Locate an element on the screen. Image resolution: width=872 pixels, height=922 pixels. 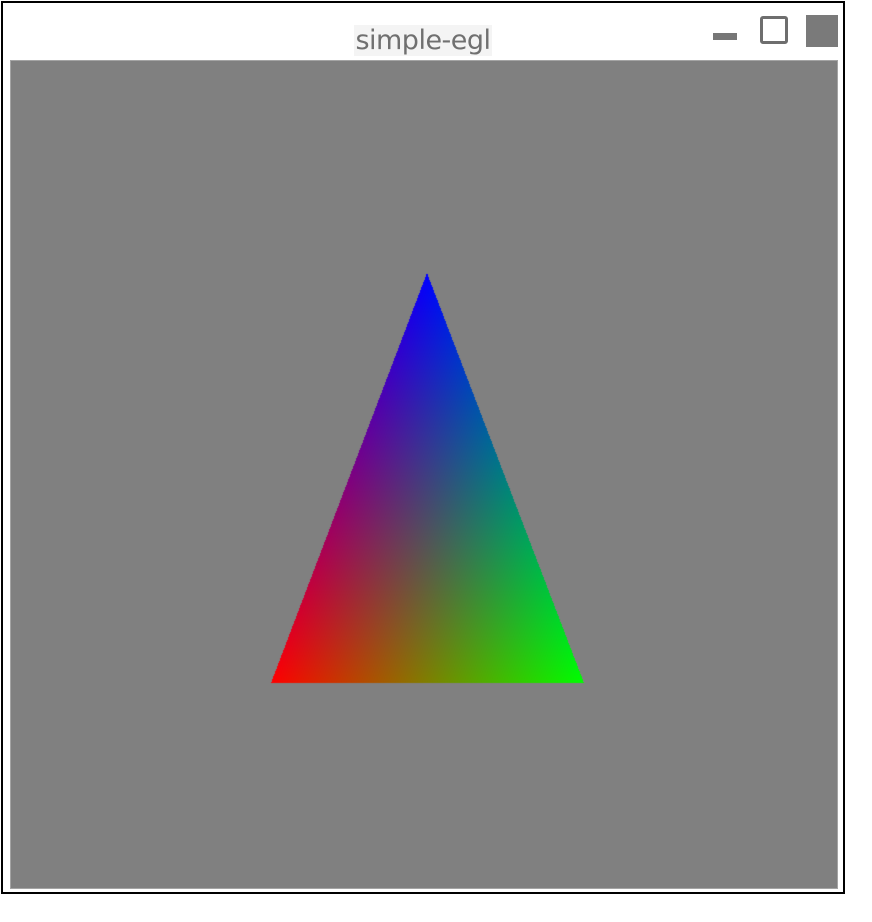
maximize-button is located at coordinates (774, 30).